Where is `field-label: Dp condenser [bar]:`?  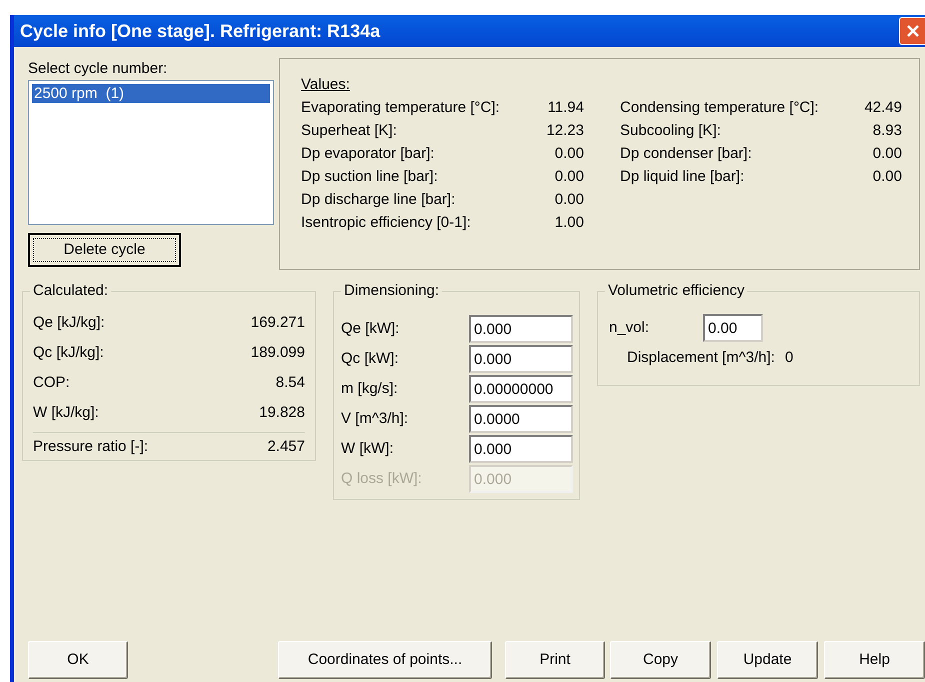 field-label: Dp condenser [bar]: is located at coordinates (686, 154).